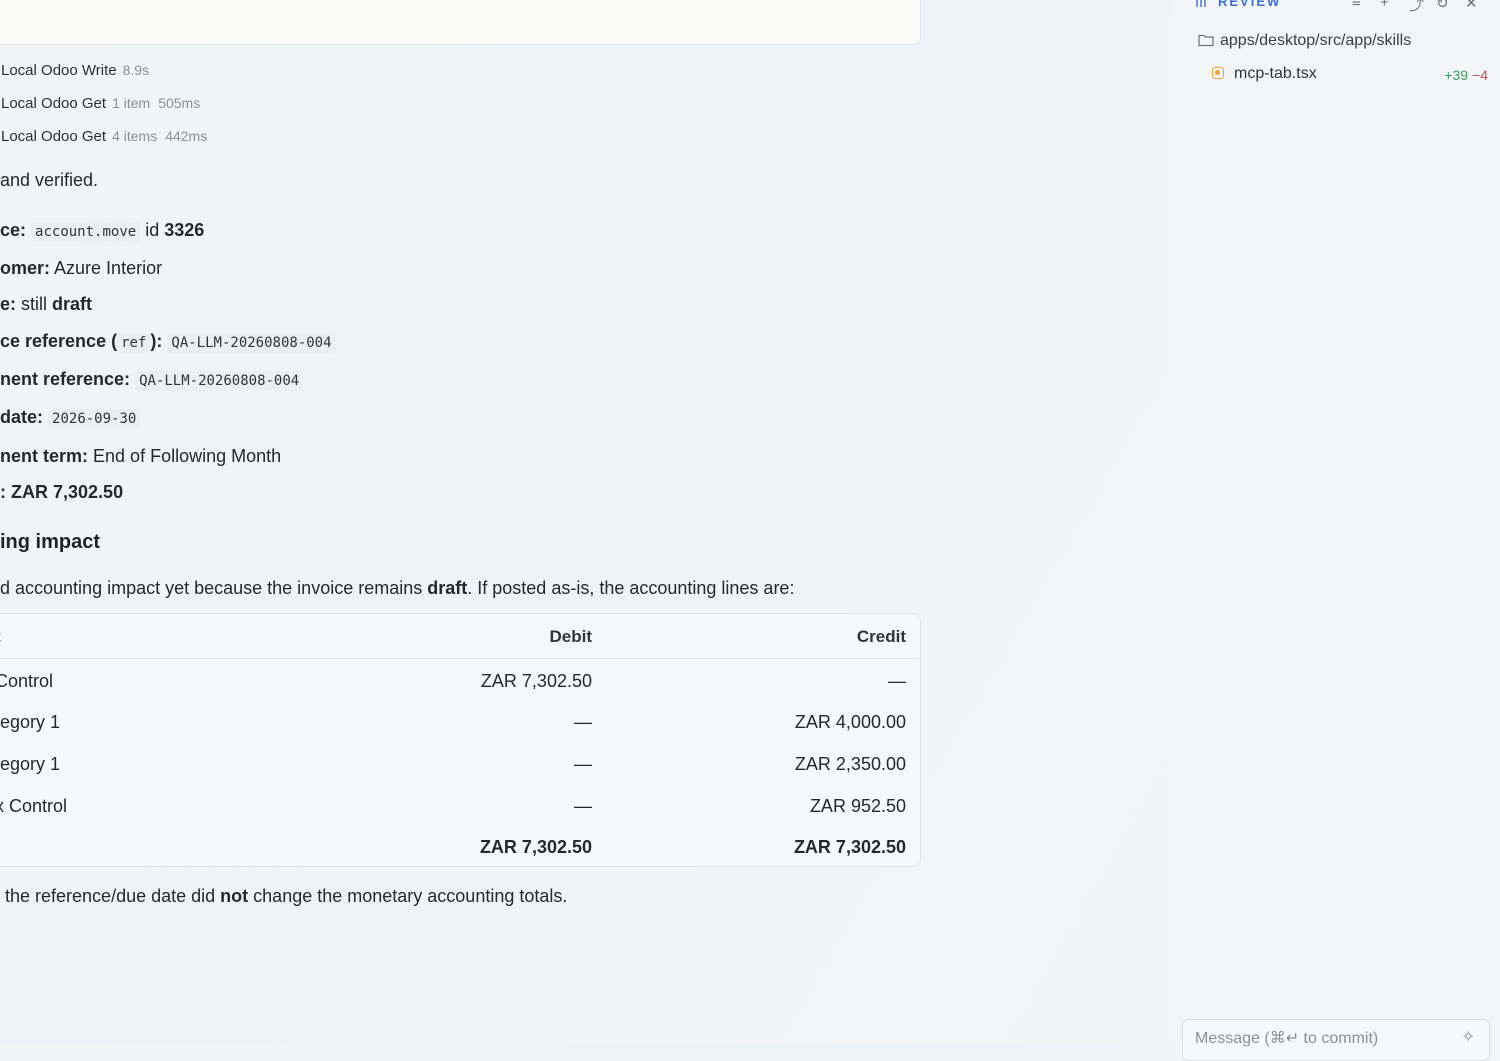 The image size is (1500, 1061). Describe the element at coordinates (3, 492) in the screenshot. I see `total-label: :` at that location.